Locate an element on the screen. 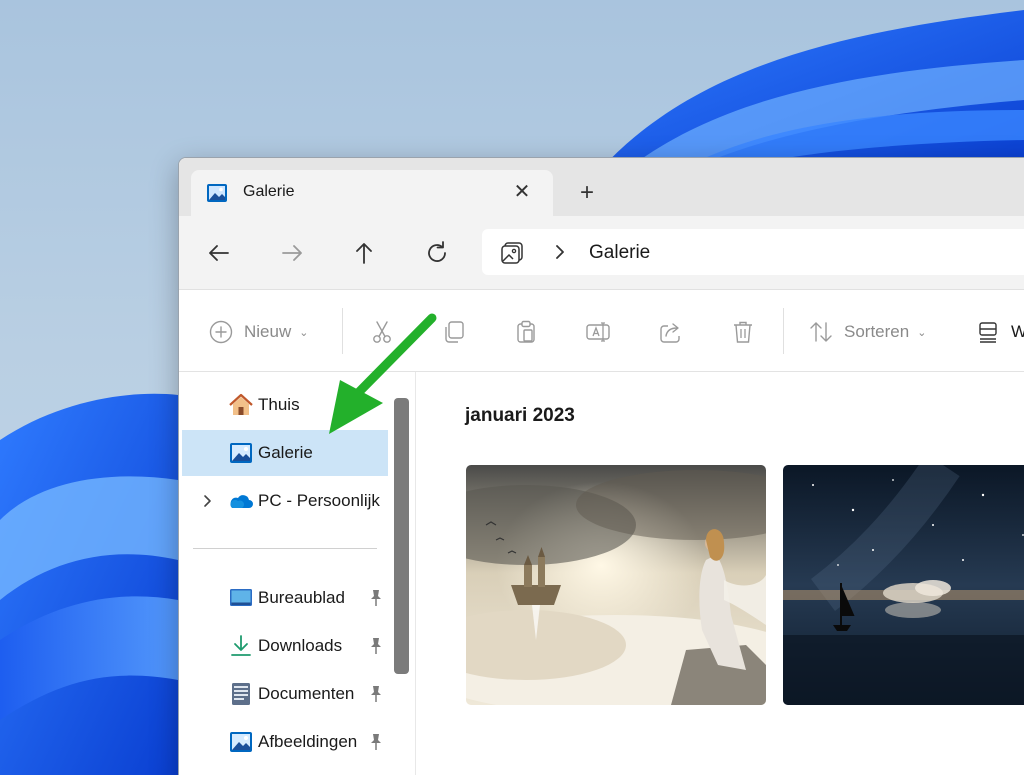 The image size is (1024, 775). address-bar: Galerie is located at coordinates (753, 252).